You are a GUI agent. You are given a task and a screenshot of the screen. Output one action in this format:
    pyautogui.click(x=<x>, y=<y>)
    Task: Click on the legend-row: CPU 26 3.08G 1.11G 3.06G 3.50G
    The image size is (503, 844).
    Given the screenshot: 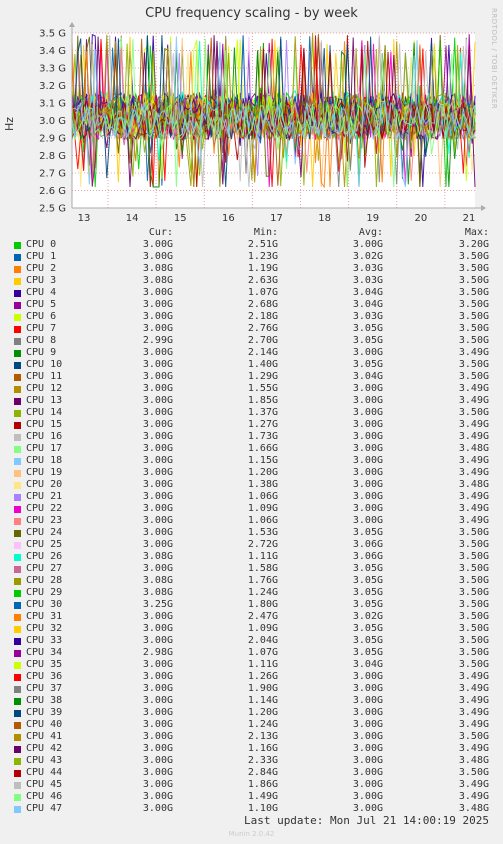 What is the action you would take?
    pyautogui.click(x=251, y=557)
    